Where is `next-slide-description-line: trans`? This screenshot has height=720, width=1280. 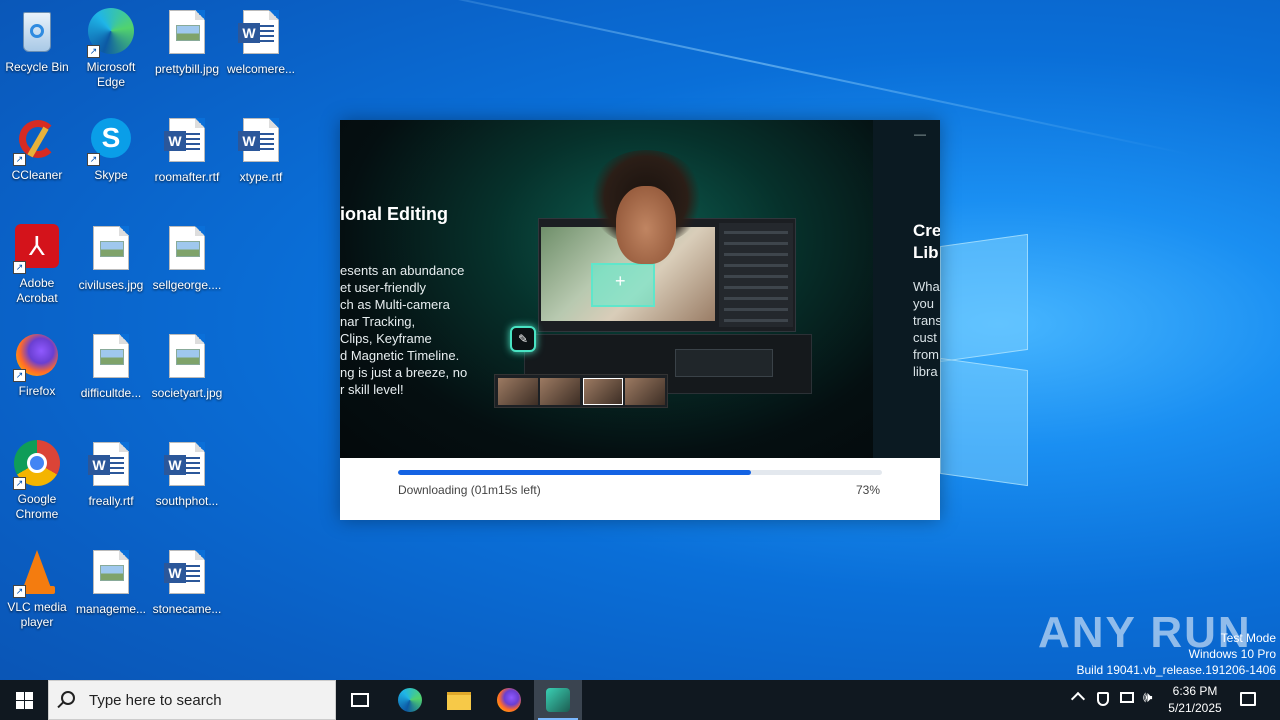
next-slide-description-line: trans is located at coordinates (926, 320).